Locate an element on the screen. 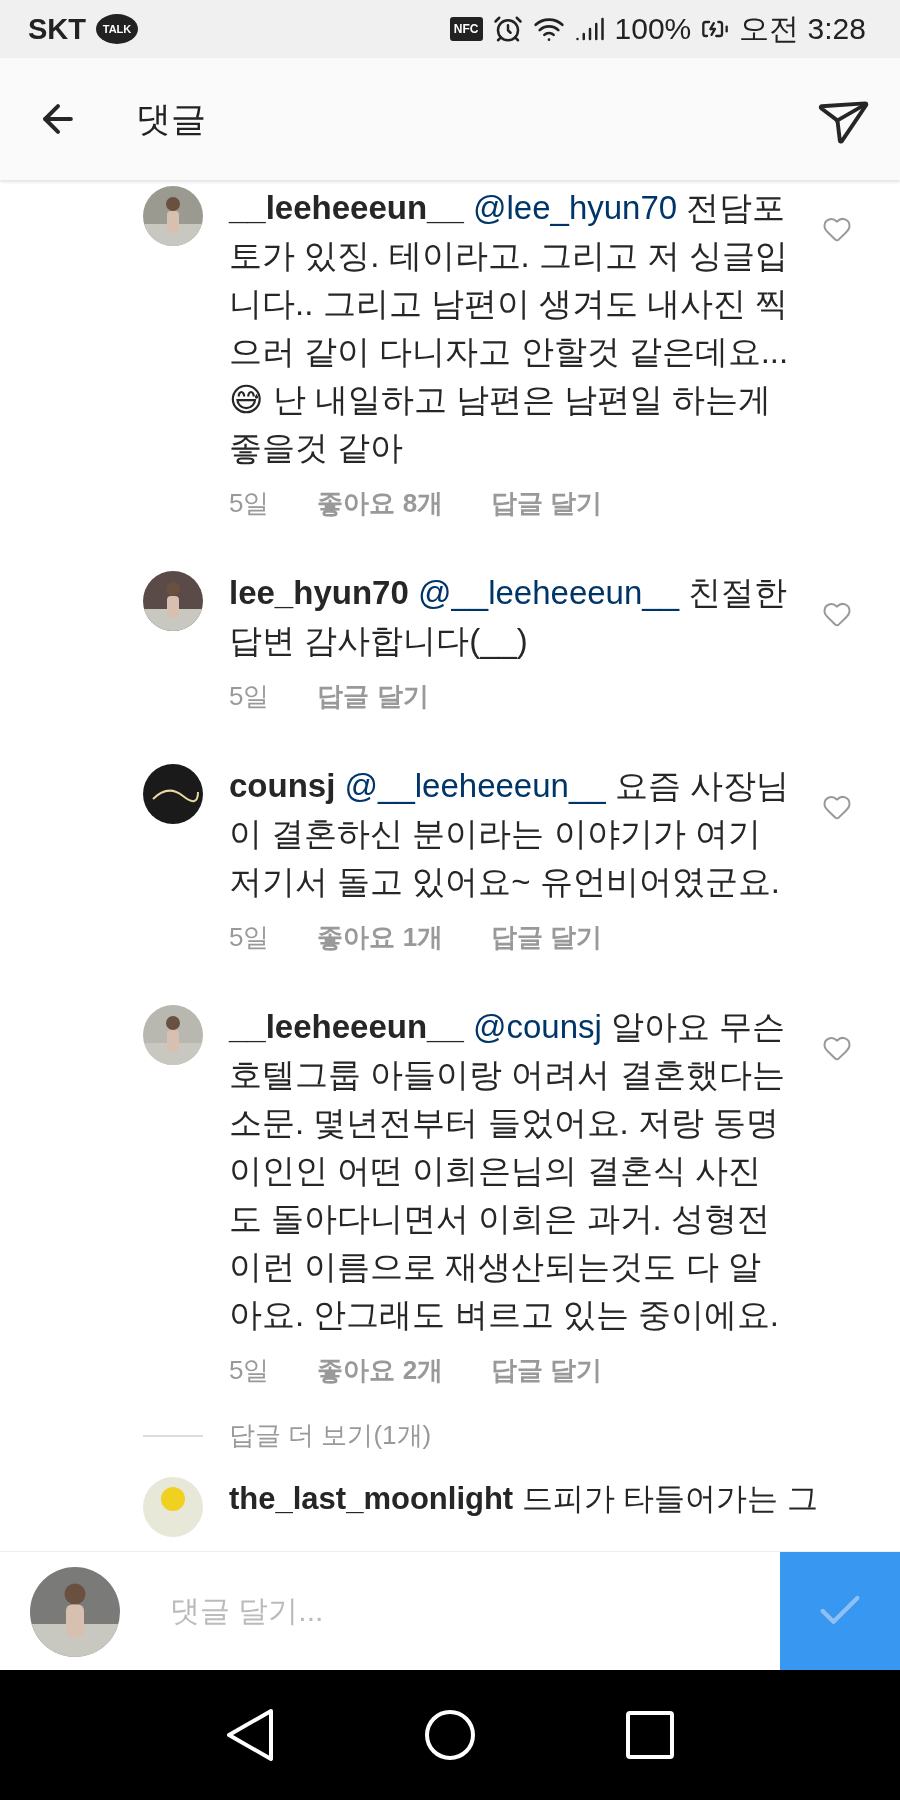 The image size is (900, 1800). page-title: 댓글 is located at coordinates (171, 118).